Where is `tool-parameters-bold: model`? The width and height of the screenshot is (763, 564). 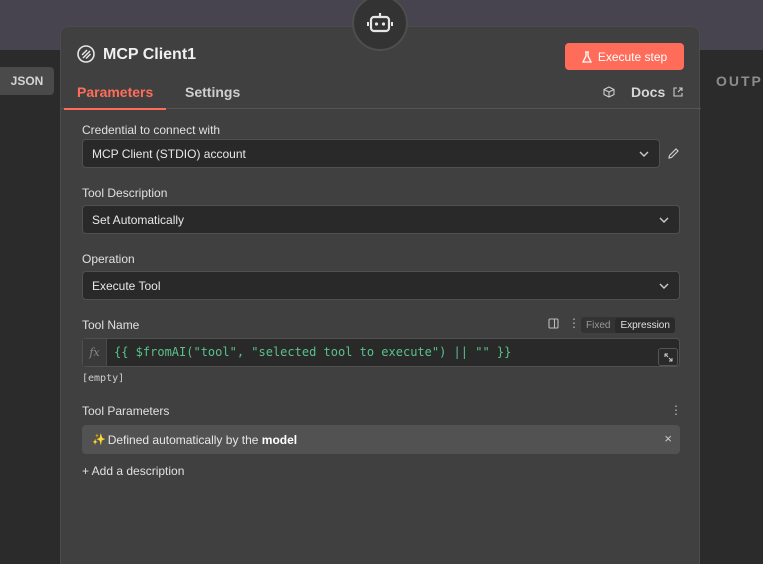
tool-parameters-bold: model is located at coordinates (279, 439).